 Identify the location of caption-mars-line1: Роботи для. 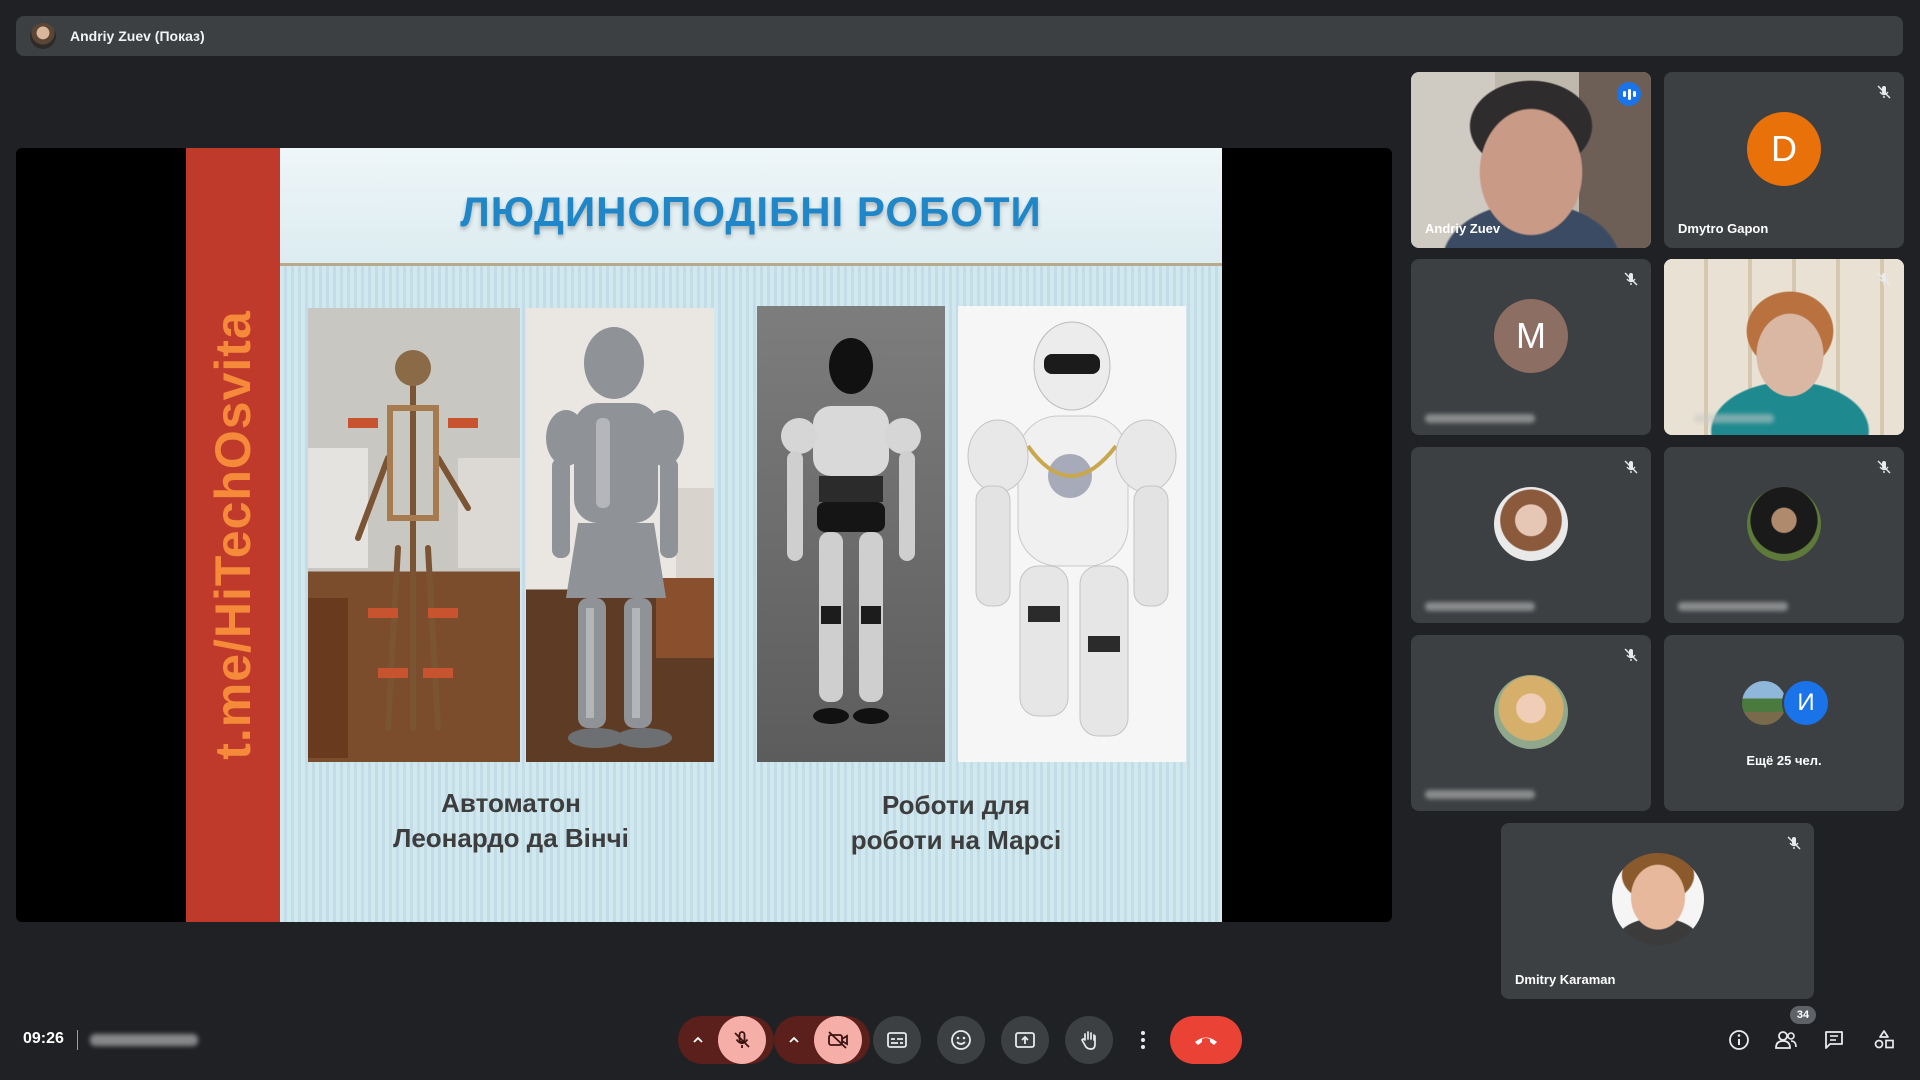
(955, 805).